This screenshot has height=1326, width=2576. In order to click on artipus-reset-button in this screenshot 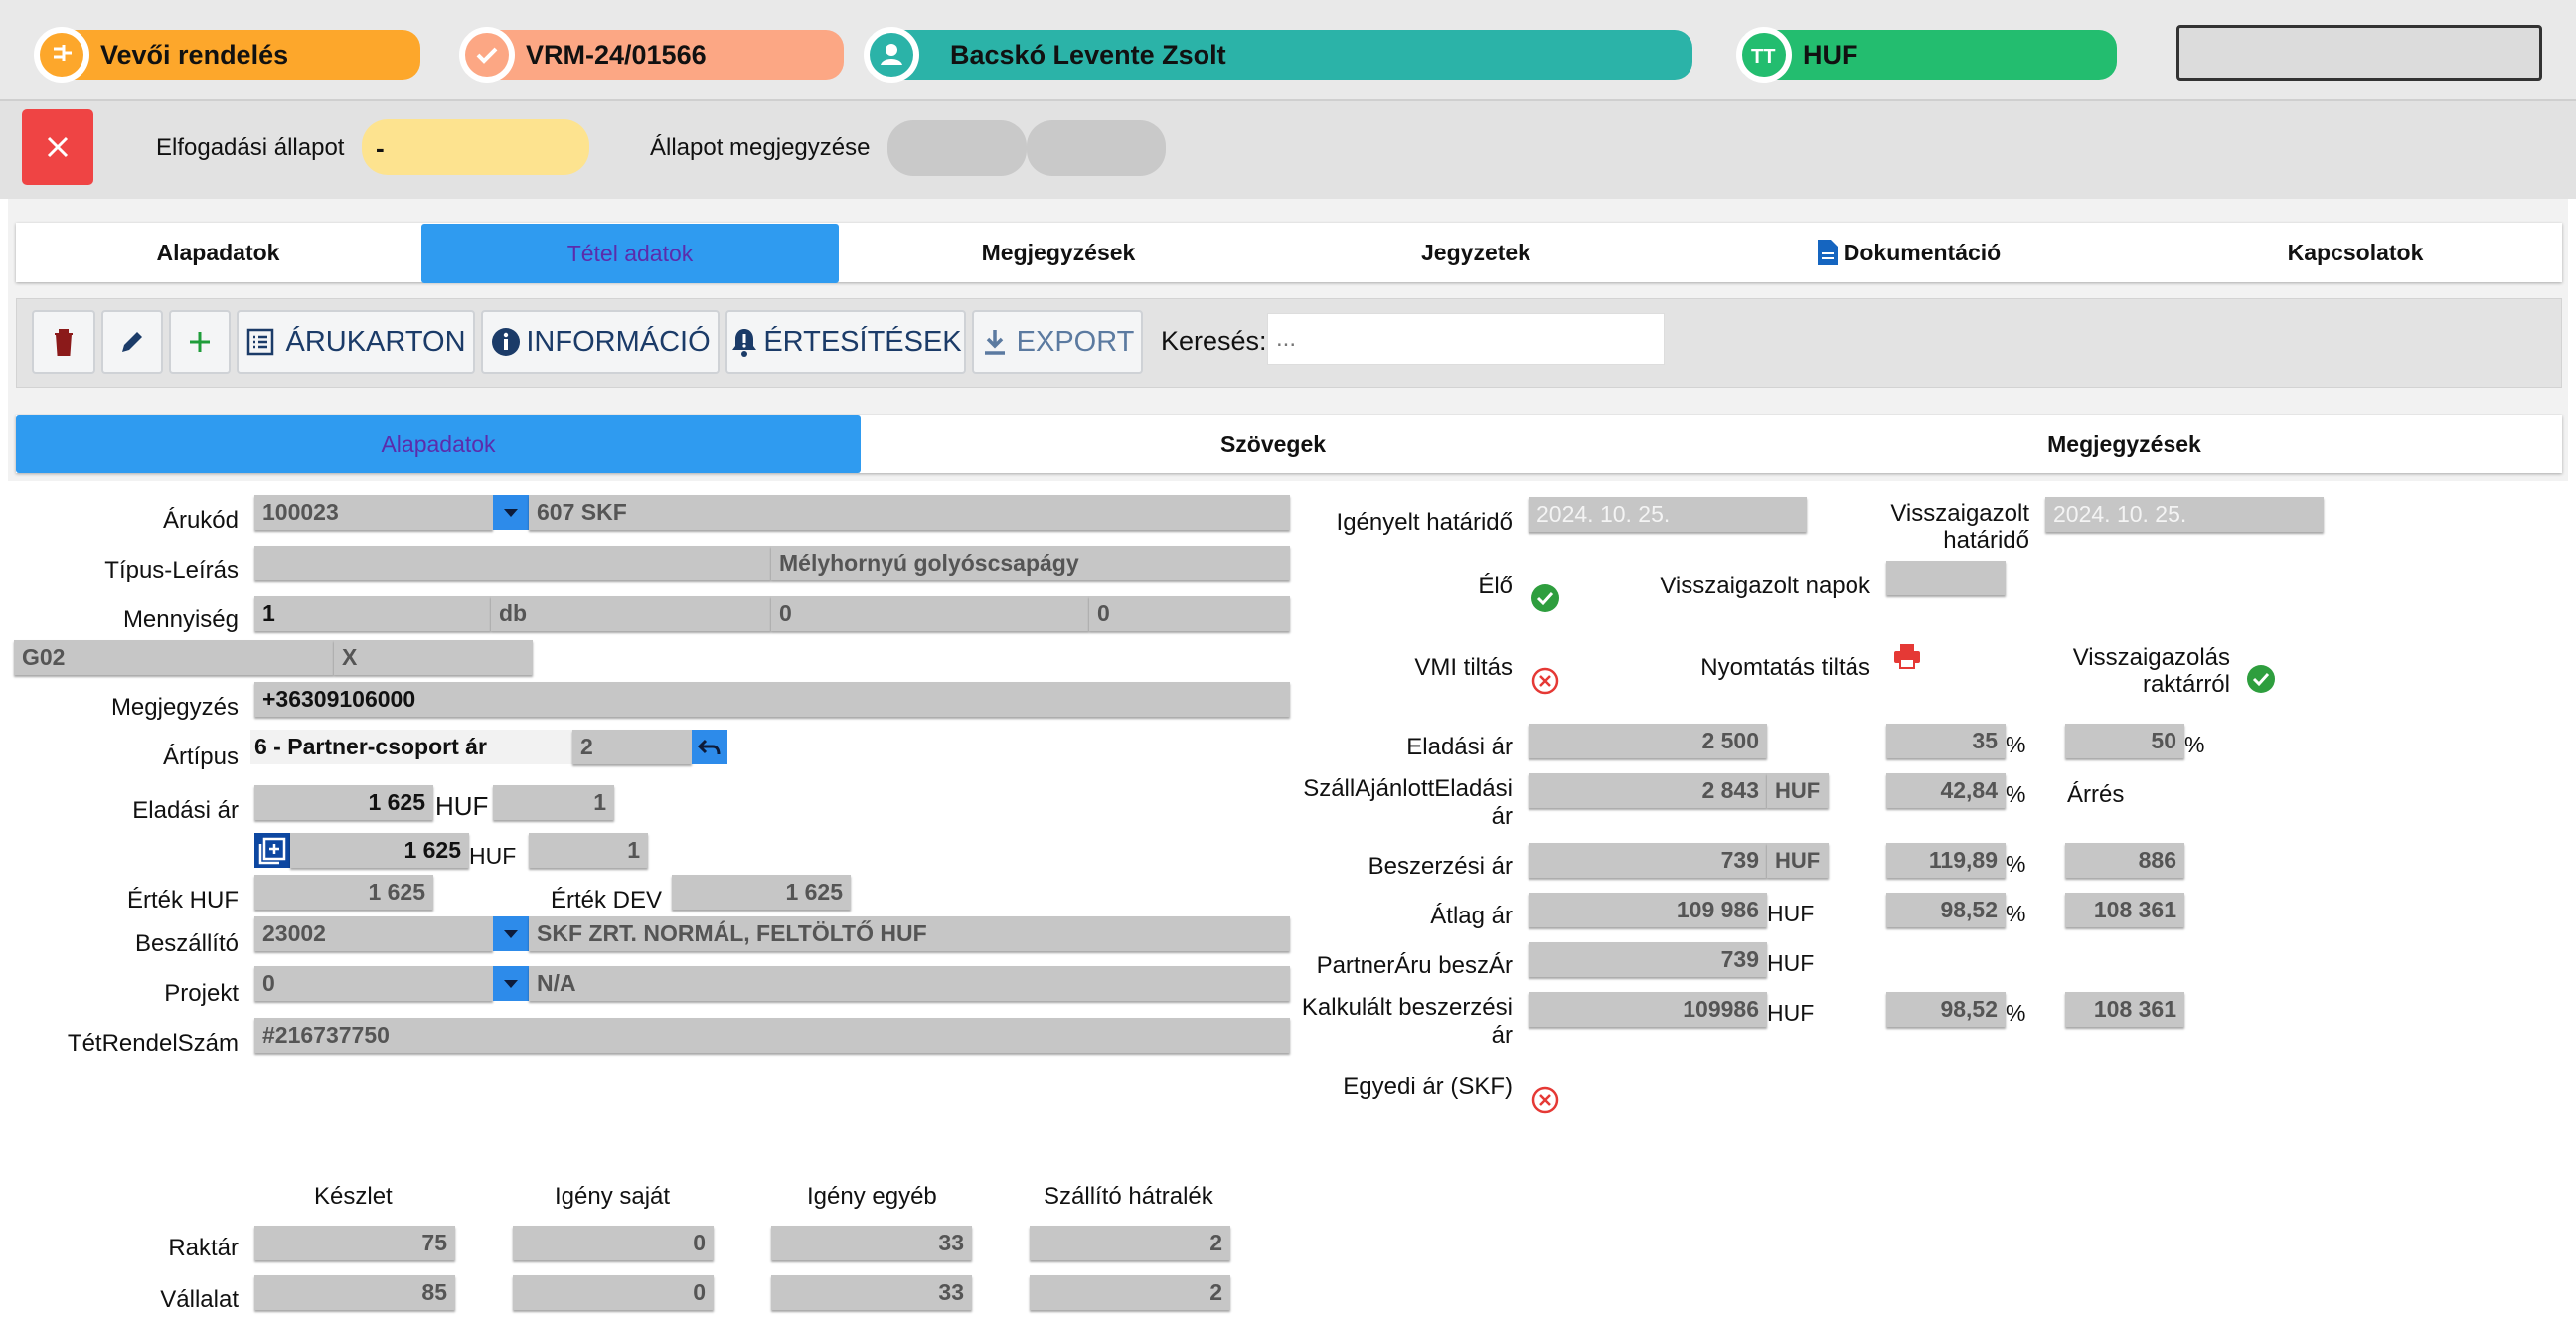, I will do `click(709, 747)`.